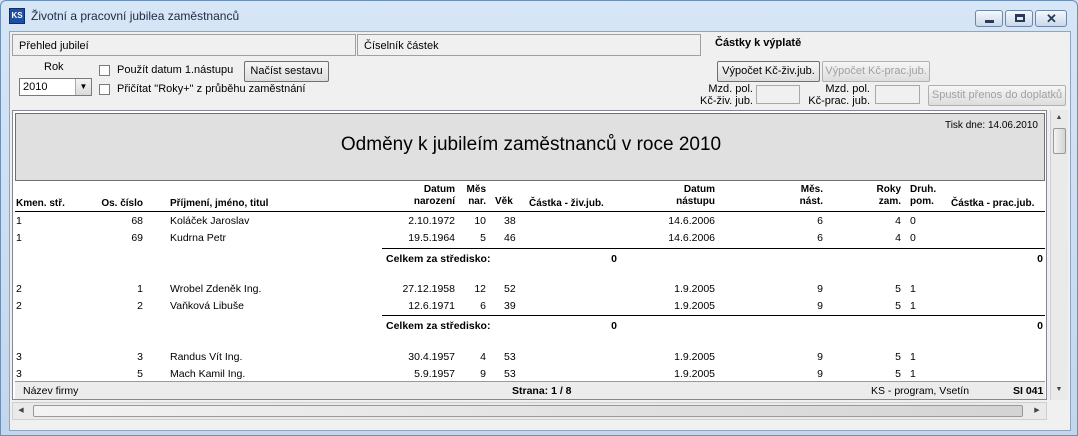 This screenshot has height=436, width=1078. What do you see at coordinates (140, 289) in the screenshot?
I see `cell-os-cislo: 1` at bounding box center [140, 289].